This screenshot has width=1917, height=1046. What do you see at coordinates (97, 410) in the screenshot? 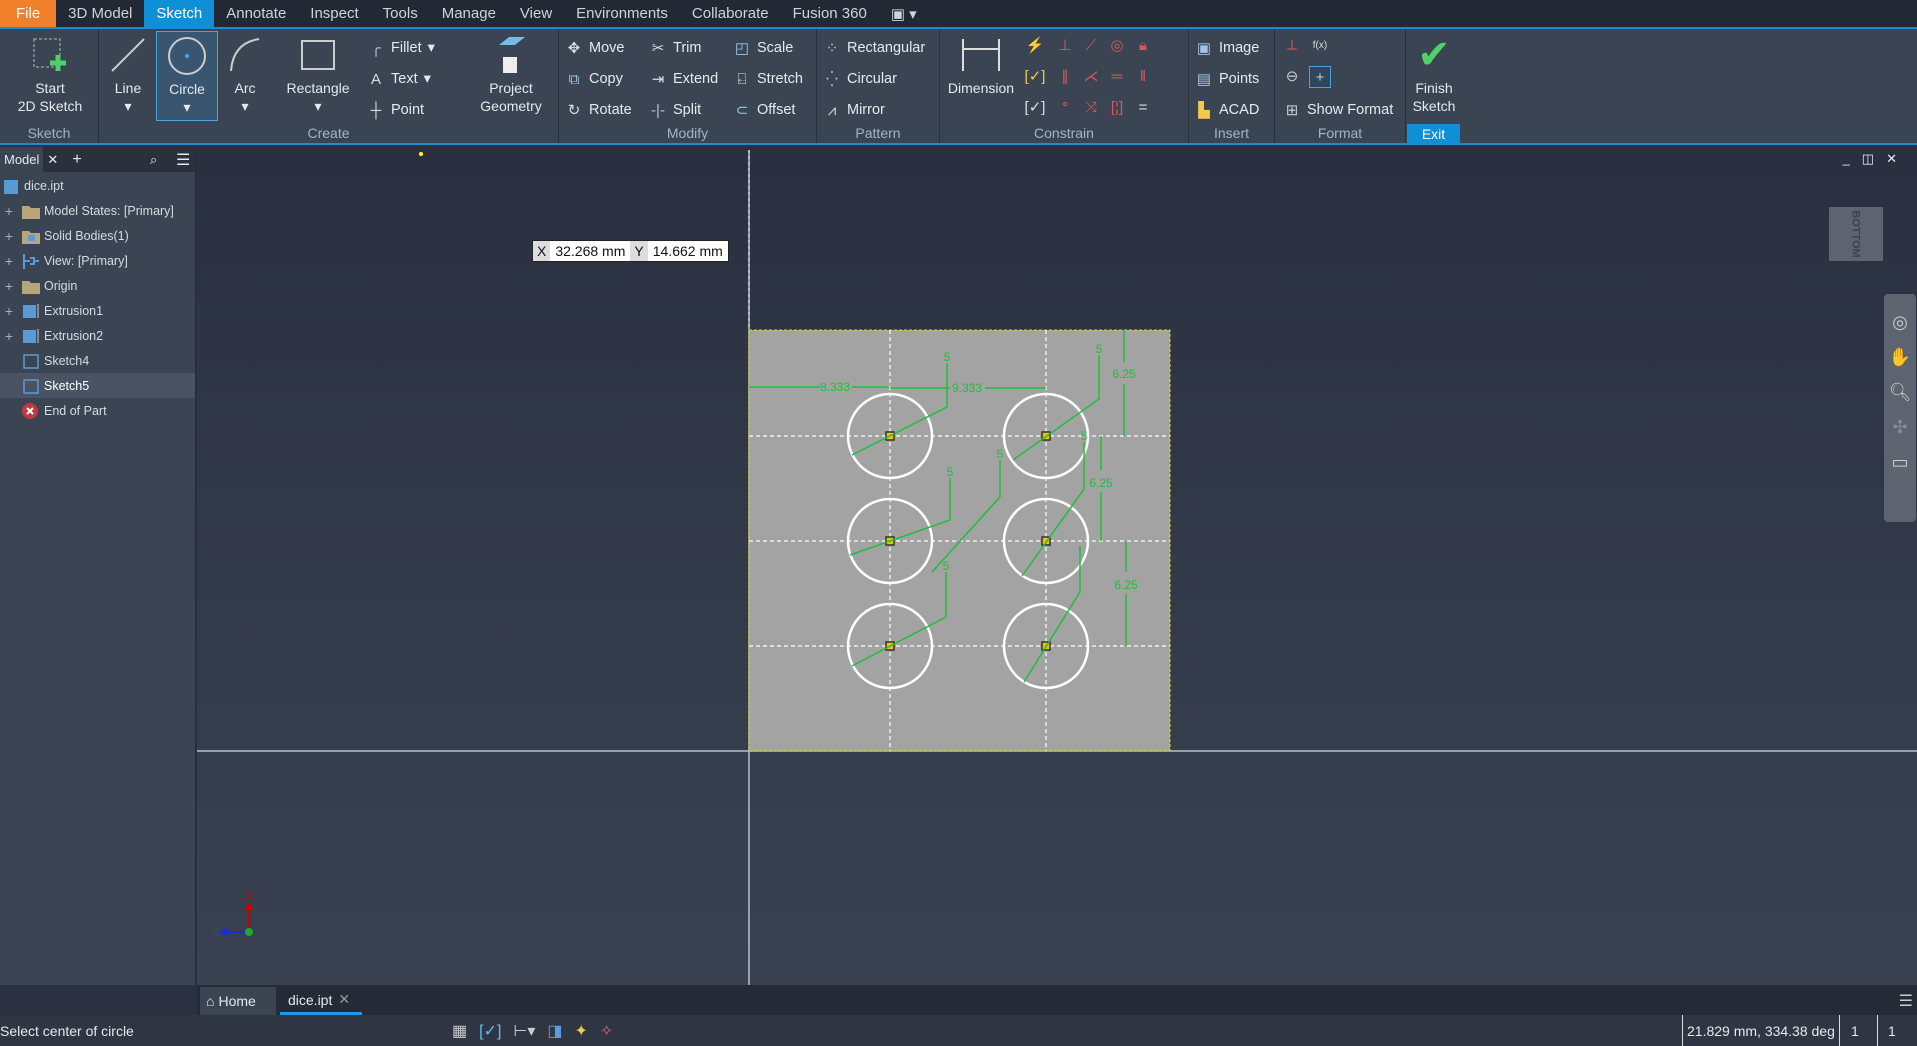
I see `browser-item-end-of-part: End of Part` at bounding box center [97, 410].